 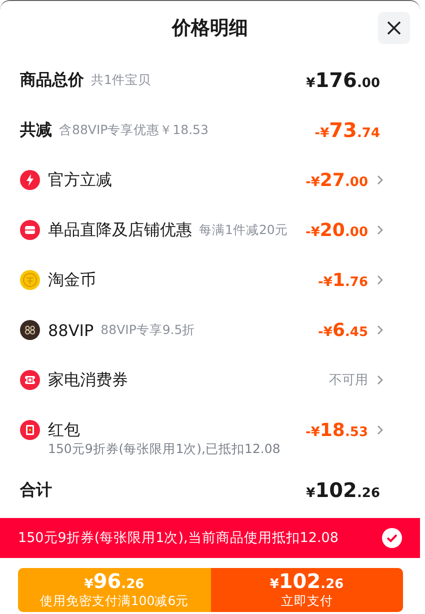 I want to click on discount-label: 红包, so click(x=64, y=430).